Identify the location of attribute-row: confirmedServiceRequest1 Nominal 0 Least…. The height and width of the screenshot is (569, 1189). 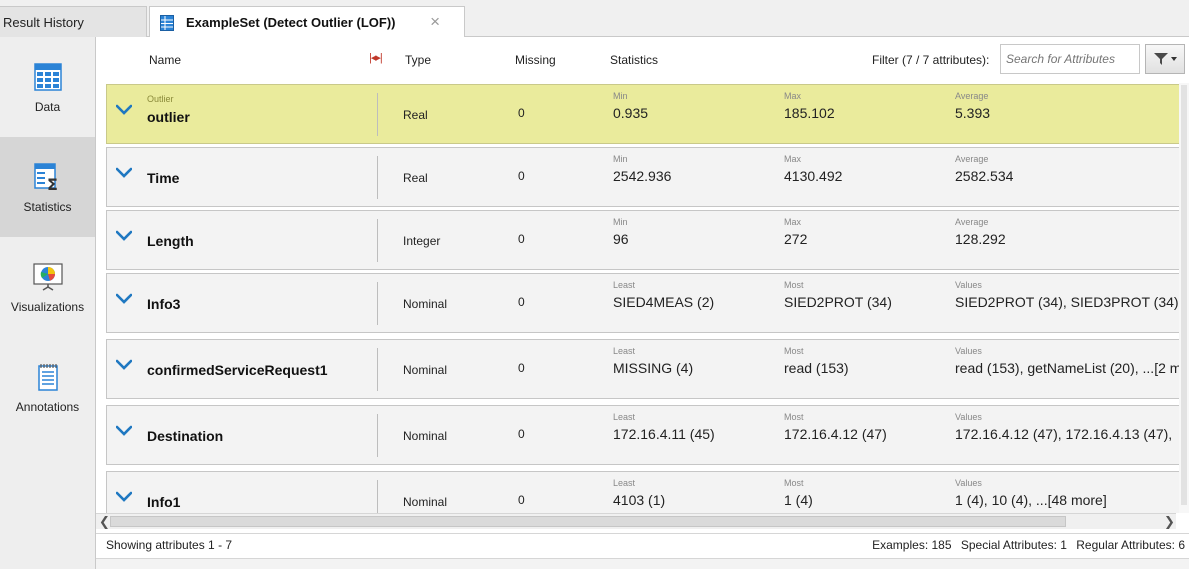
(646, 369).